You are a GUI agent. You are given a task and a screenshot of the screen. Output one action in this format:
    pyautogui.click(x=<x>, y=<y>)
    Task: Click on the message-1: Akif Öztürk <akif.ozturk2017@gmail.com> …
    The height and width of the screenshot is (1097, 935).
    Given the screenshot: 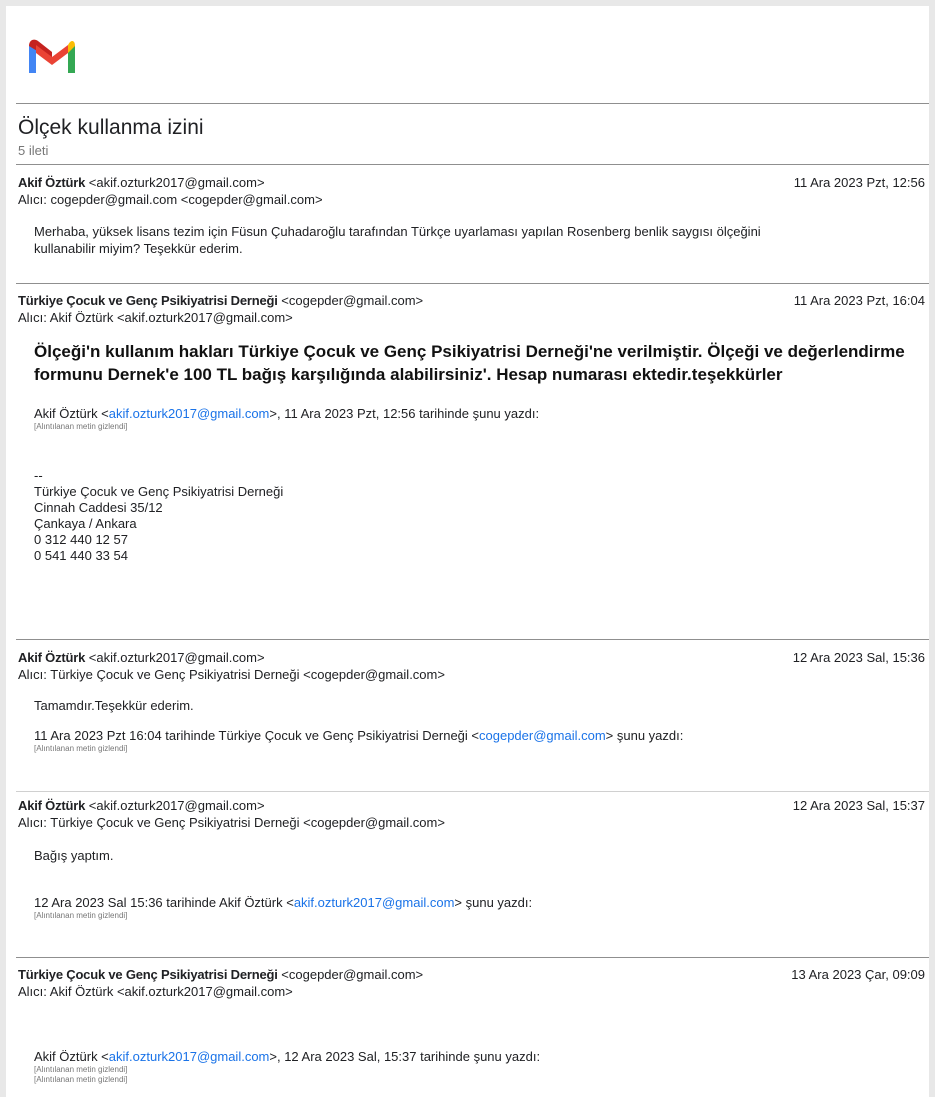 What is the action you would take?
    pyautogui.click(x=473, y=215)
    